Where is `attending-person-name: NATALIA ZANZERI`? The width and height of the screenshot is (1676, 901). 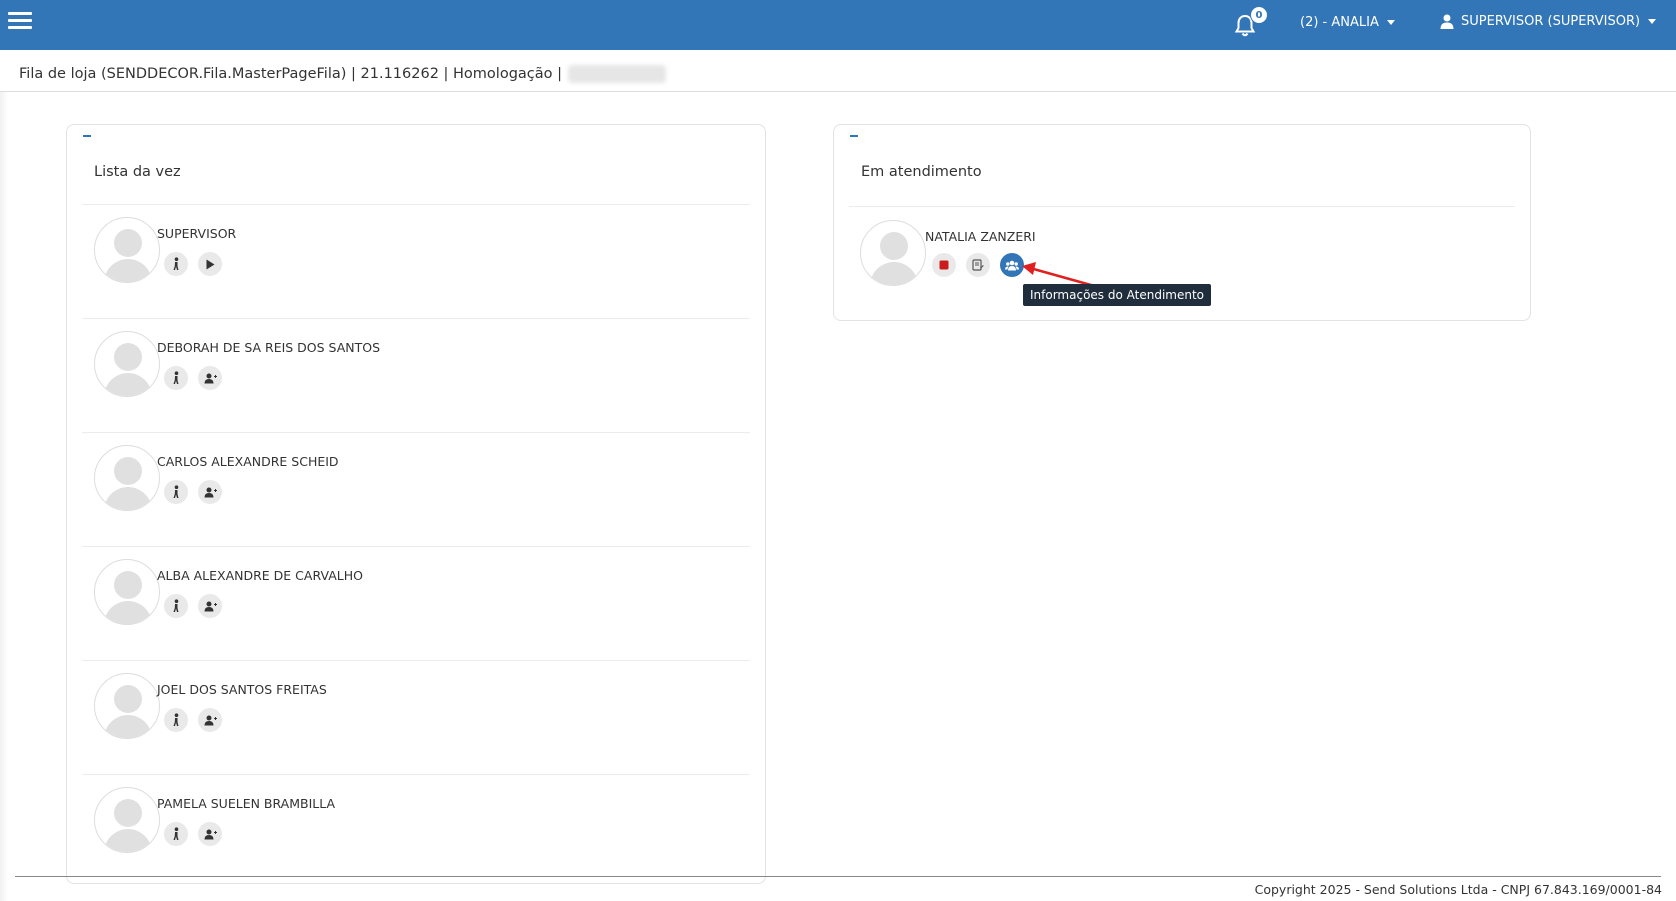 attending-person-name: NATALIA ZANZERI is located at coordinates (980, 236).